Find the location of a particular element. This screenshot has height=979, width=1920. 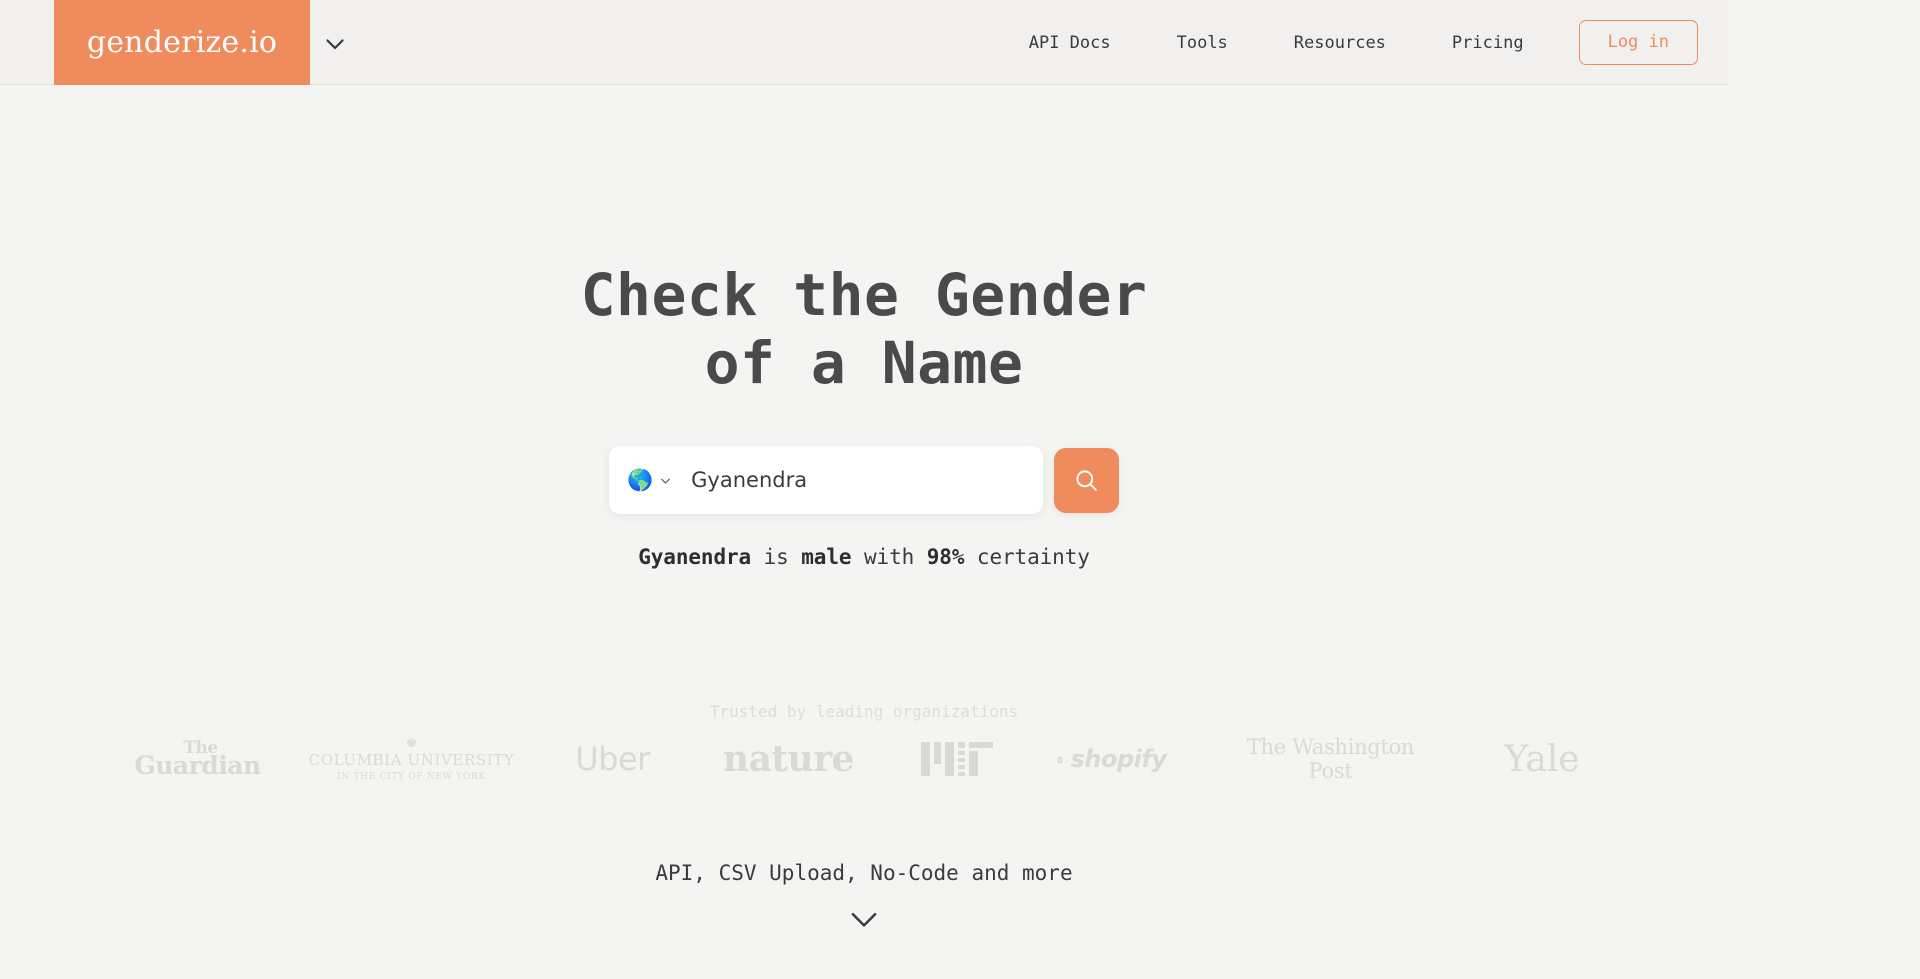

site-logo-text: genderize.io is located at coordinates (182, 42).